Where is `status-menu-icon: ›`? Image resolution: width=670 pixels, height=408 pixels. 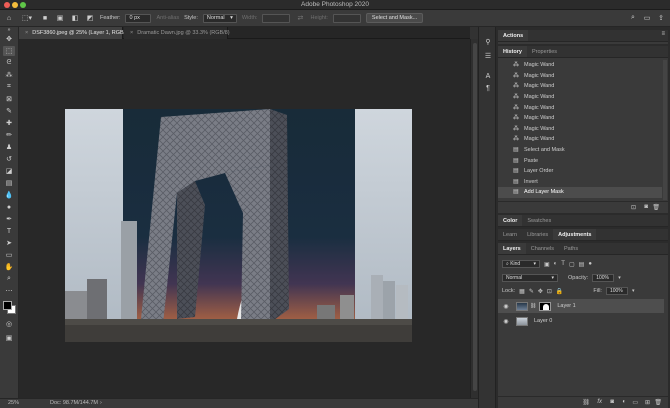
status-menu-icon: › is located at coordinates (101, 403).